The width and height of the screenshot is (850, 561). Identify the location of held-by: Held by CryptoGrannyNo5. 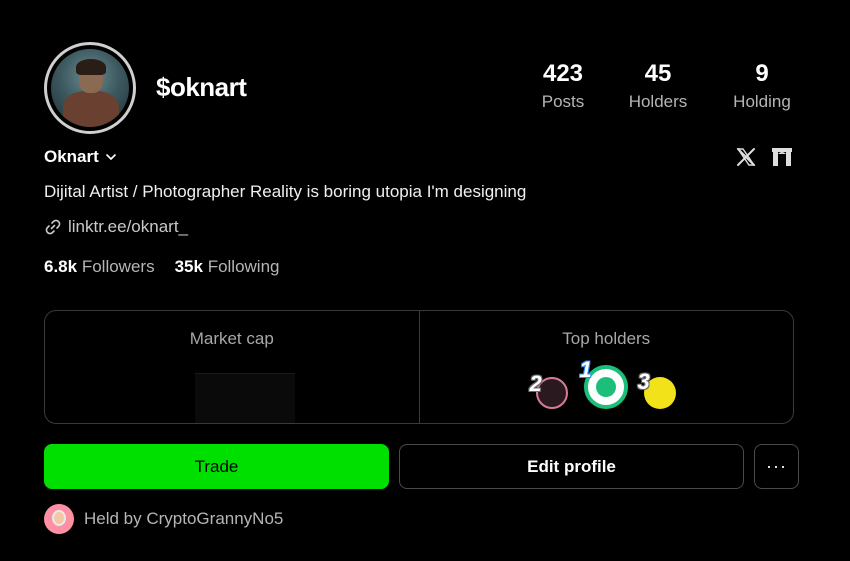
(163, 519).